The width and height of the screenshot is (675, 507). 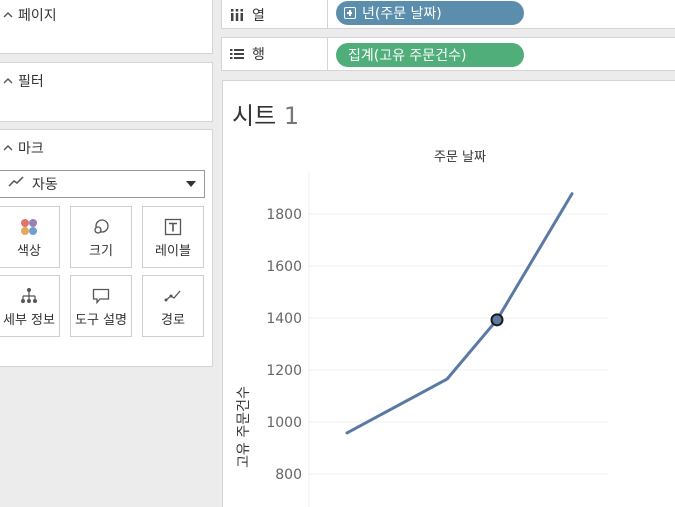 I want to click on y-tick-label: 1000, so click(x=284, y=423).